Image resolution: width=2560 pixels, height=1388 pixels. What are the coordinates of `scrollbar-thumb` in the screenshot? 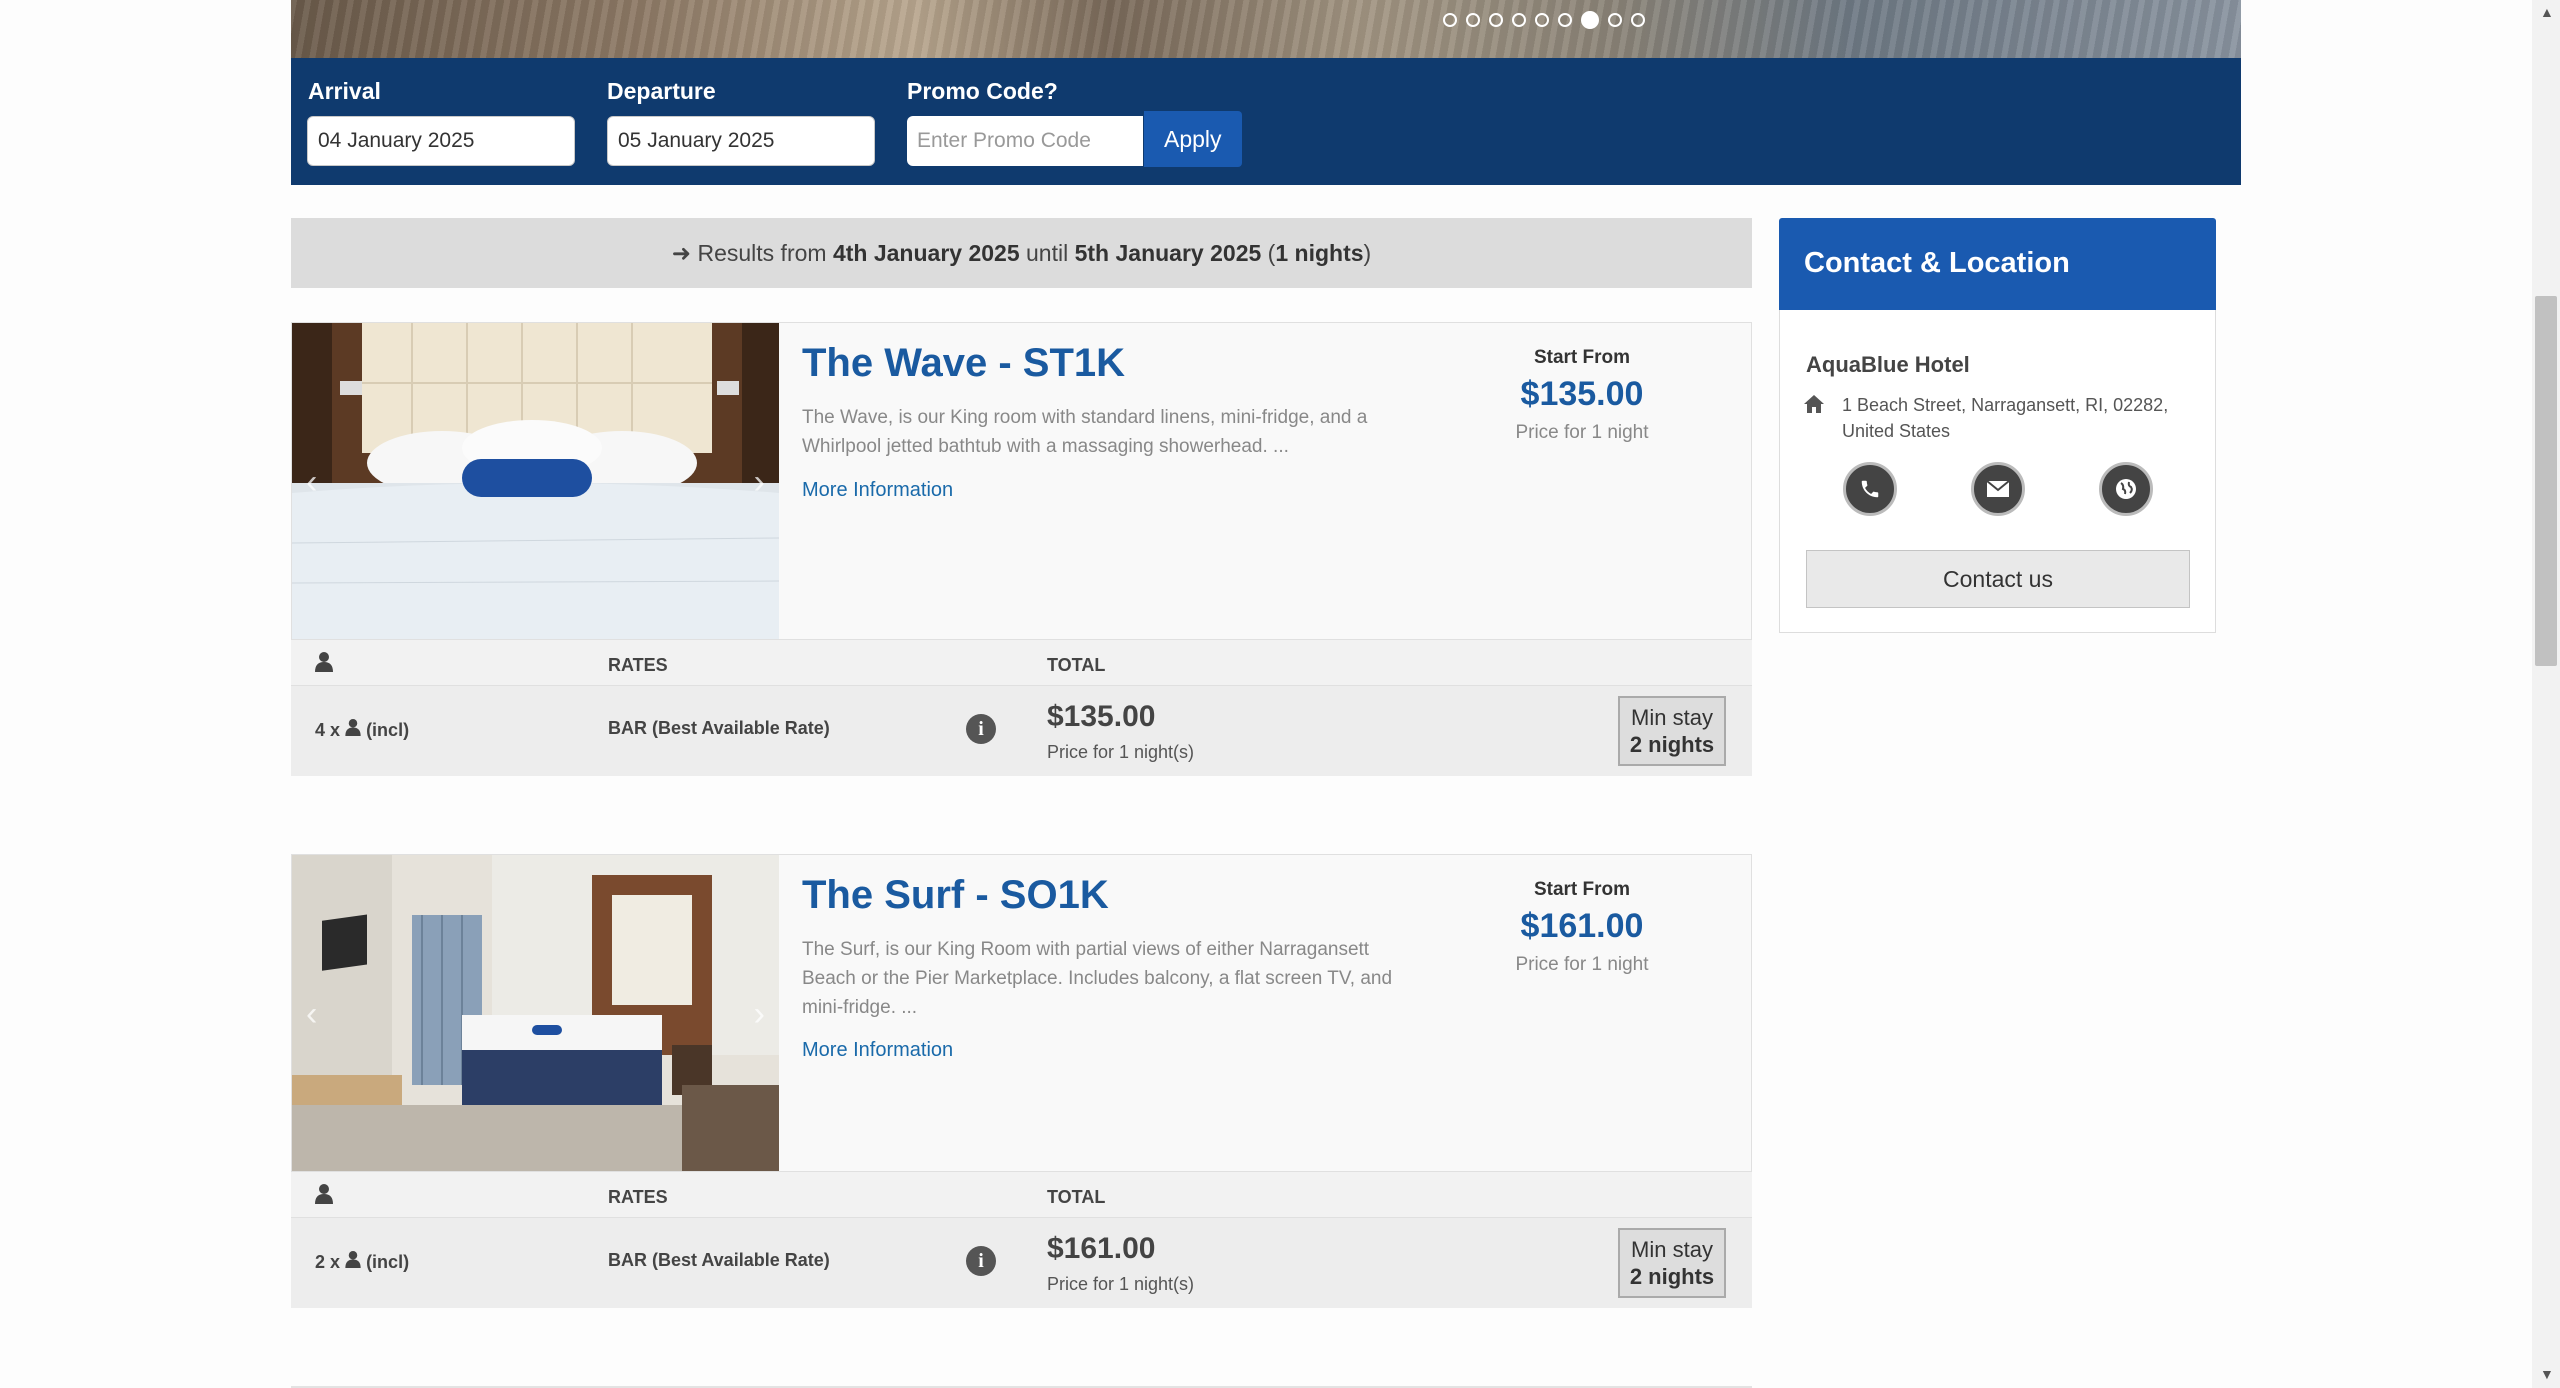 It's located at (2546, 481).